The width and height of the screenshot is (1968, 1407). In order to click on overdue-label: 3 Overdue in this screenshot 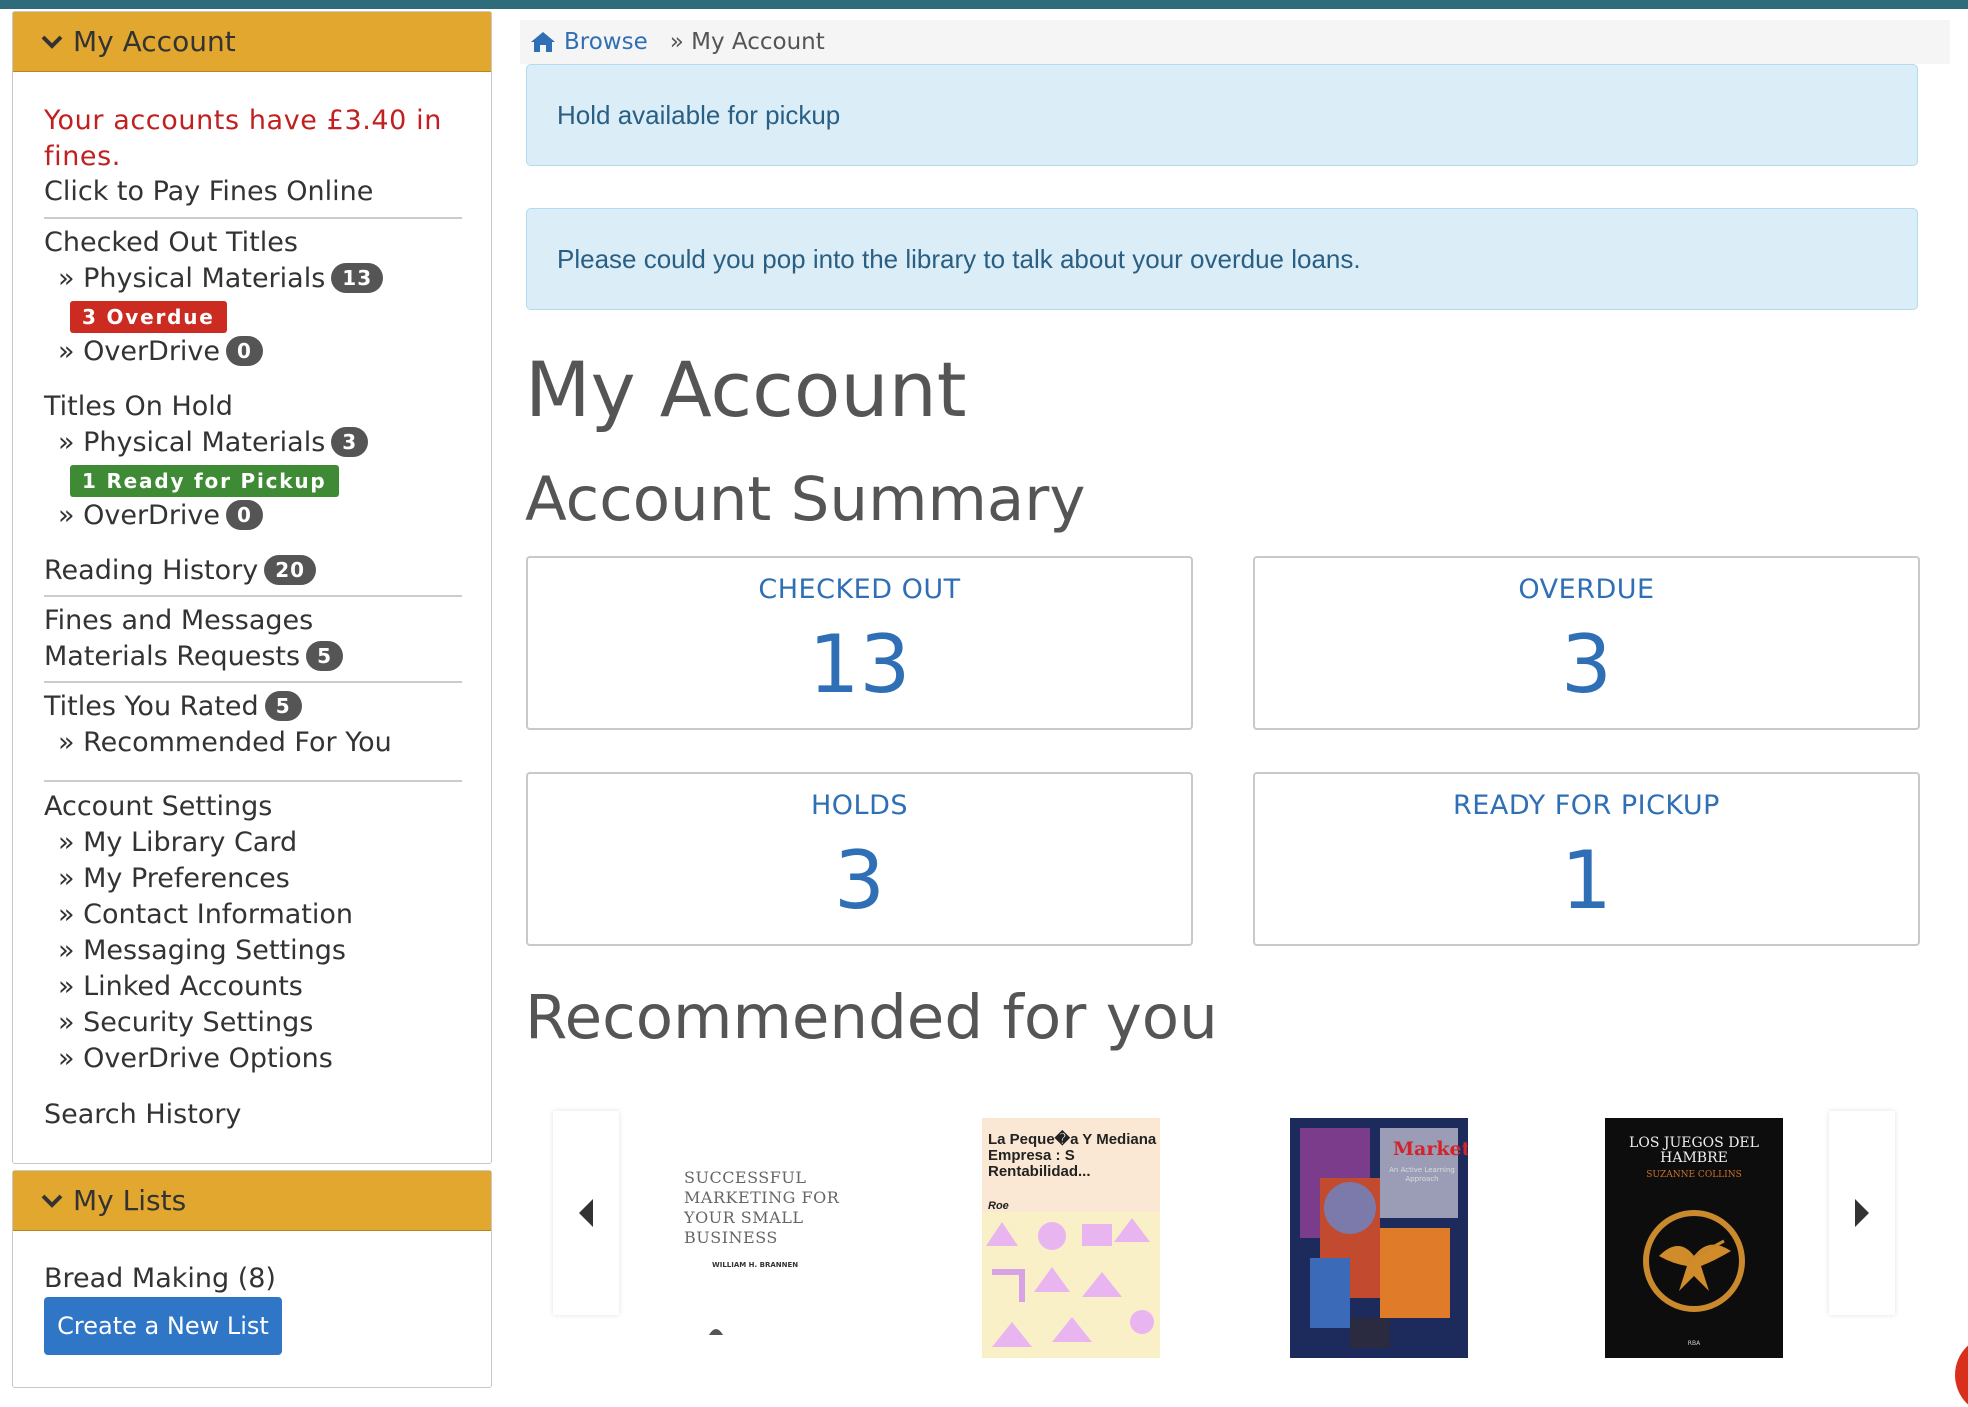, I will do `click(148, 317)`.